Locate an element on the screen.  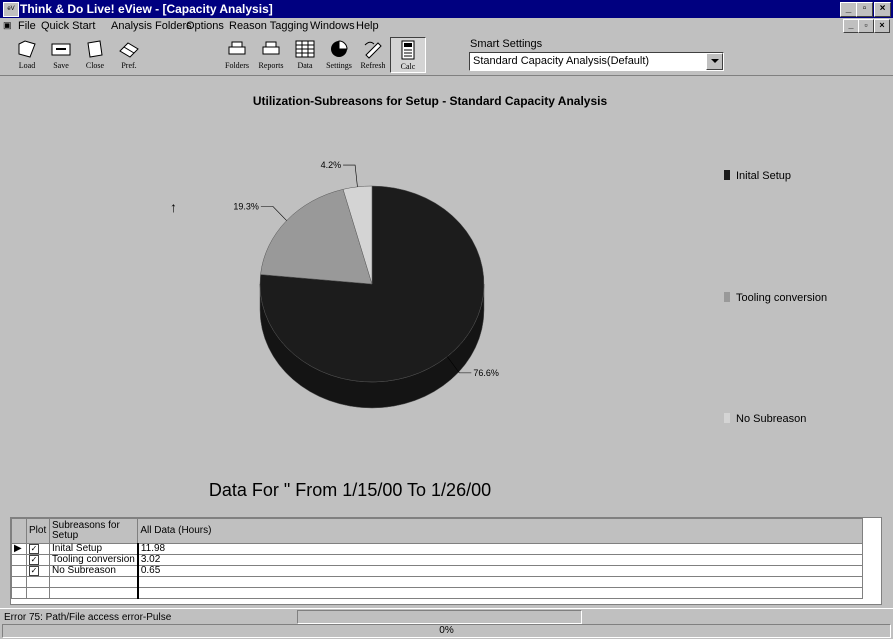
legend-item-inital-setup: Inital Setup is located at coordinates (757, 176).